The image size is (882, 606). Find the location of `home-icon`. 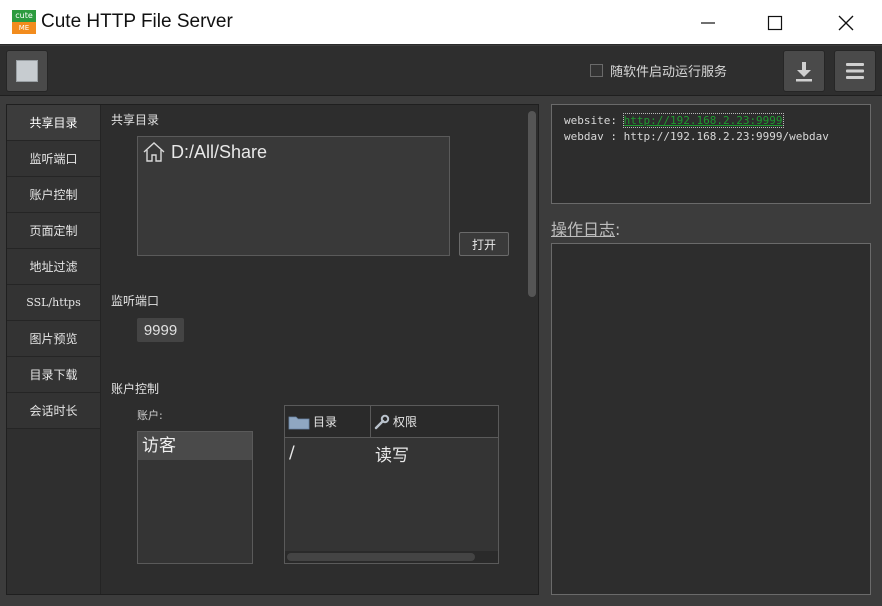

home-icon is located at coordinates (154, 152).